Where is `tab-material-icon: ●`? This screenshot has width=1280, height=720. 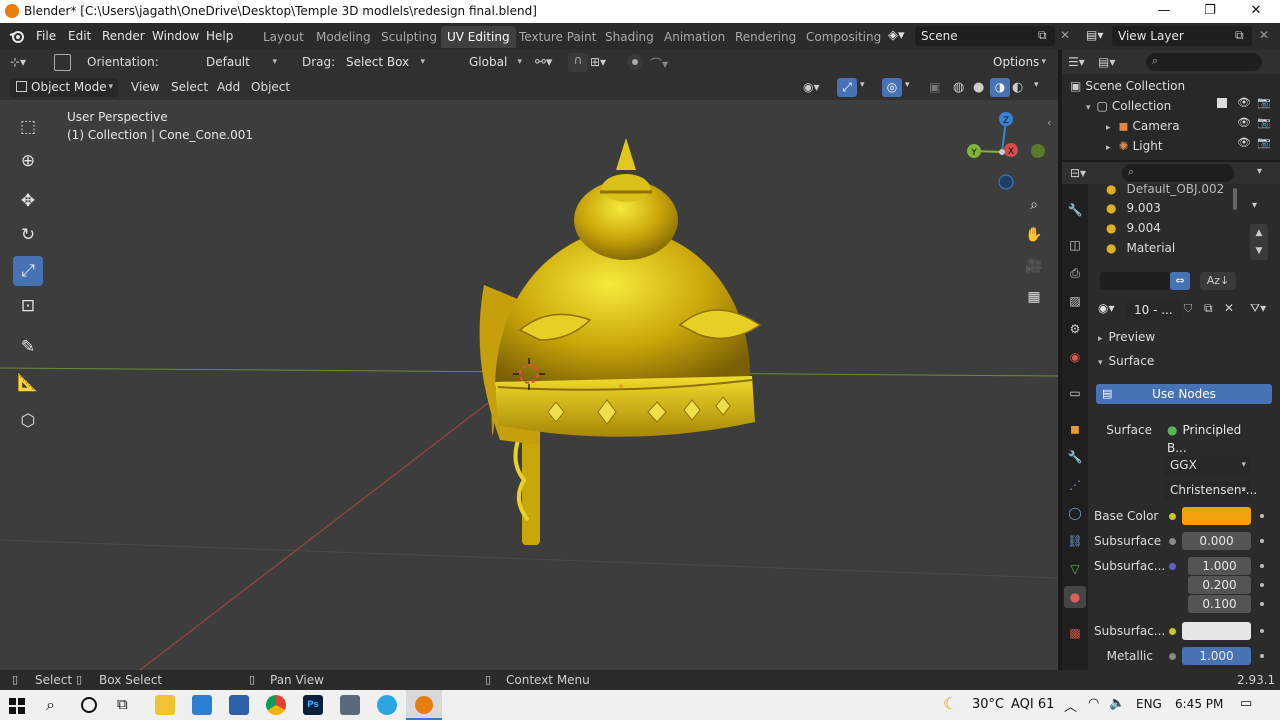 tab-material-icon: ● is located at coordinates (1075, 597).